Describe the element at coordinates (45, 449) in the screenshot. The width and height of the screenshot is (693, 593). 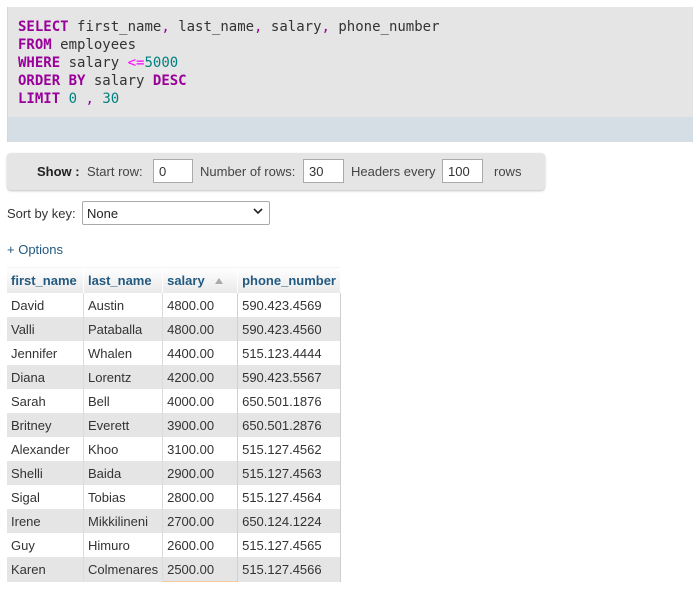
I see `cell-first-name: Alexander` at that location.